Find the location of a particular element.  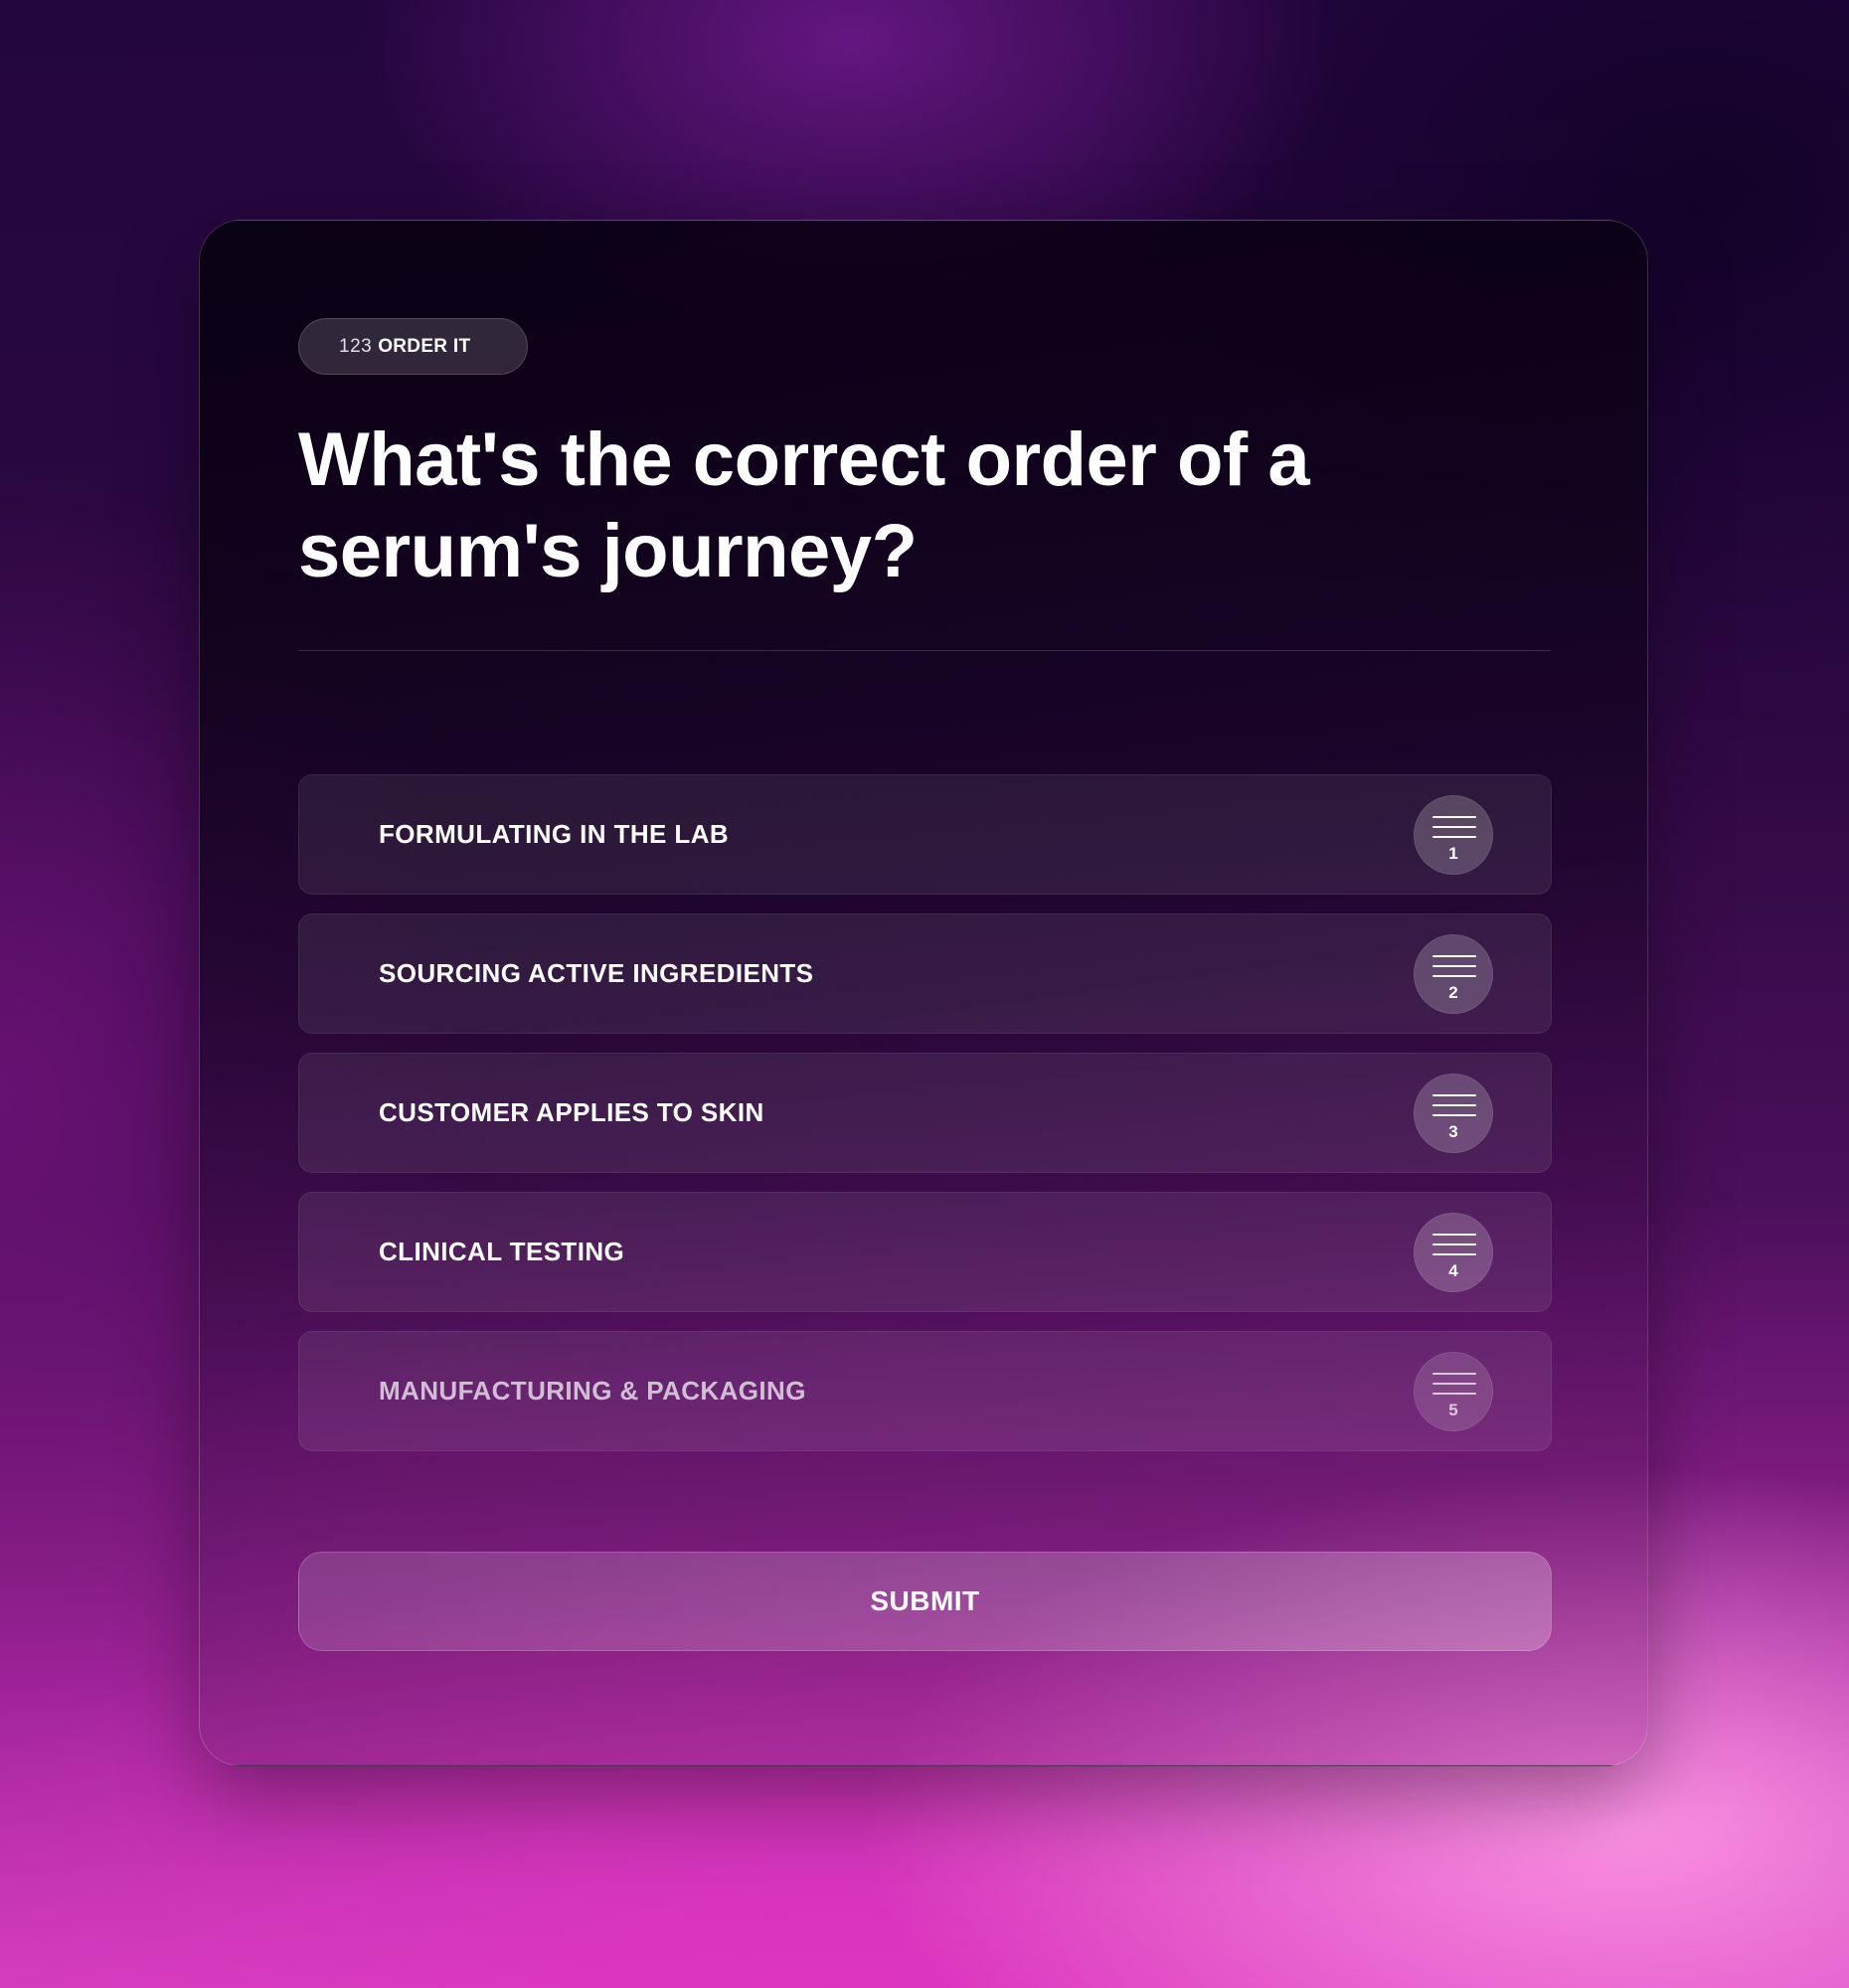

option-label: CUSTOMER APPLIES TO SKIN is located at coordinates (572, 1112).